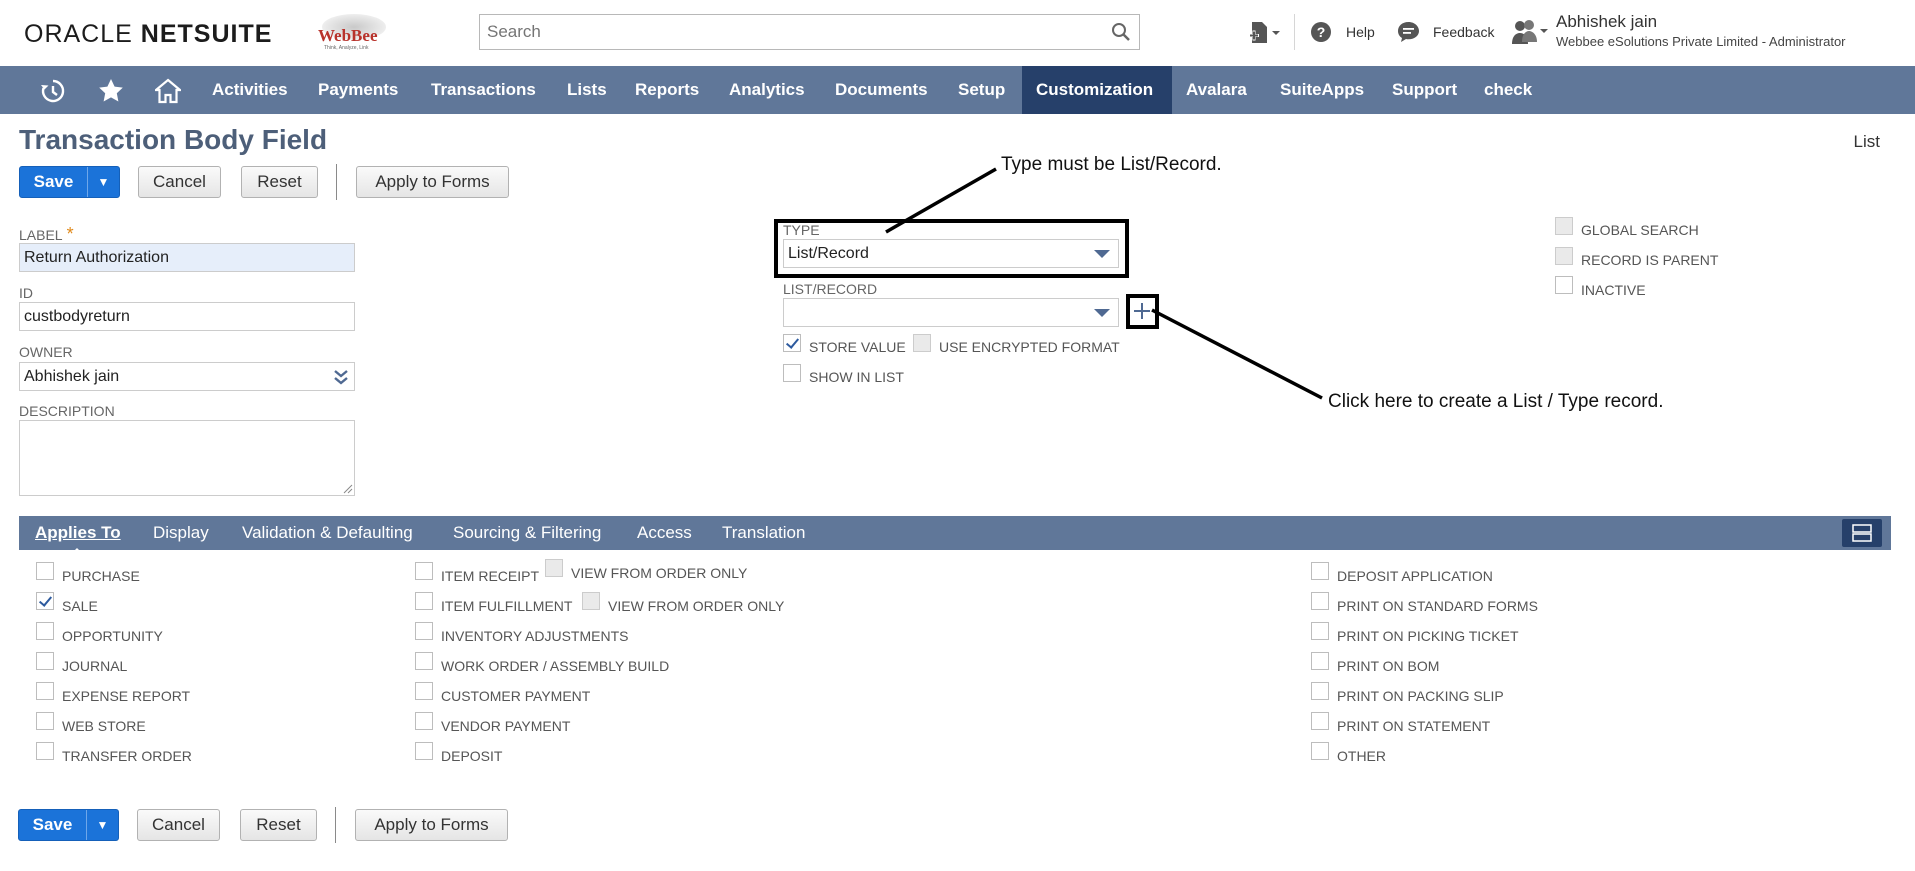 This screenshot has width=1915, height=871. Describe the element at coordinates (279, 182) in the screenshot. I see `reset-button-top: Reset` at that location.